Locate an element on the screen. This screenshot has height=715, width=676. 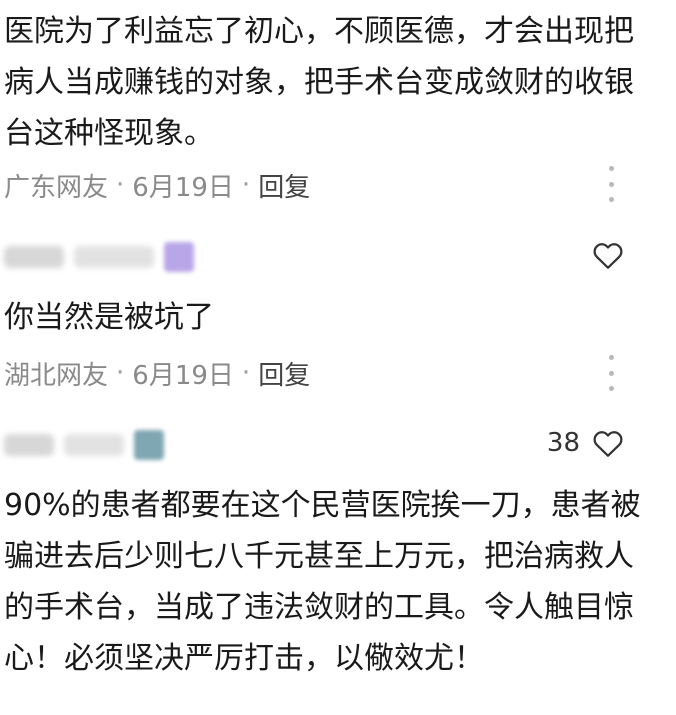
like-button is located at coordinates (608, 255).